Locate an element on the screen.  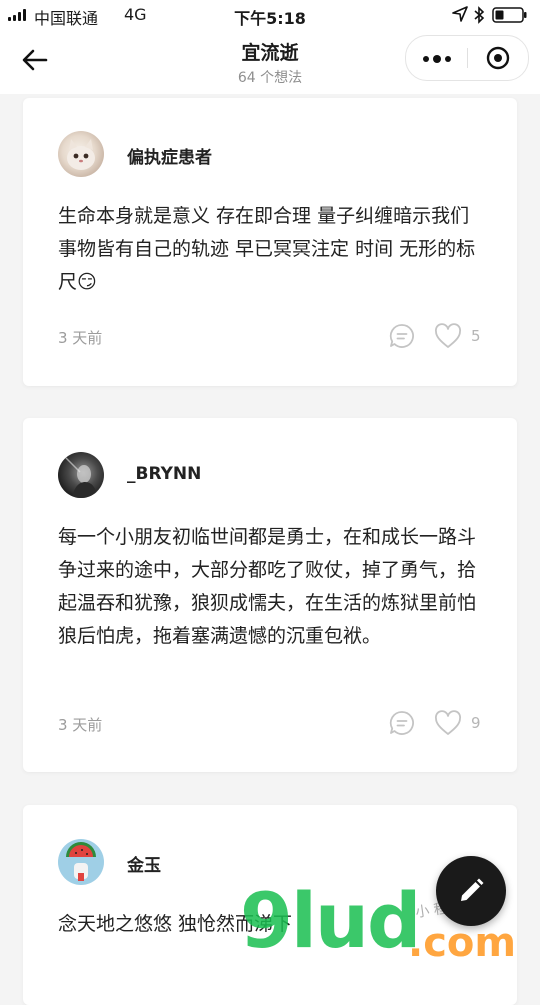
portrait-avatar-icon is located at coordinates (81, 477).